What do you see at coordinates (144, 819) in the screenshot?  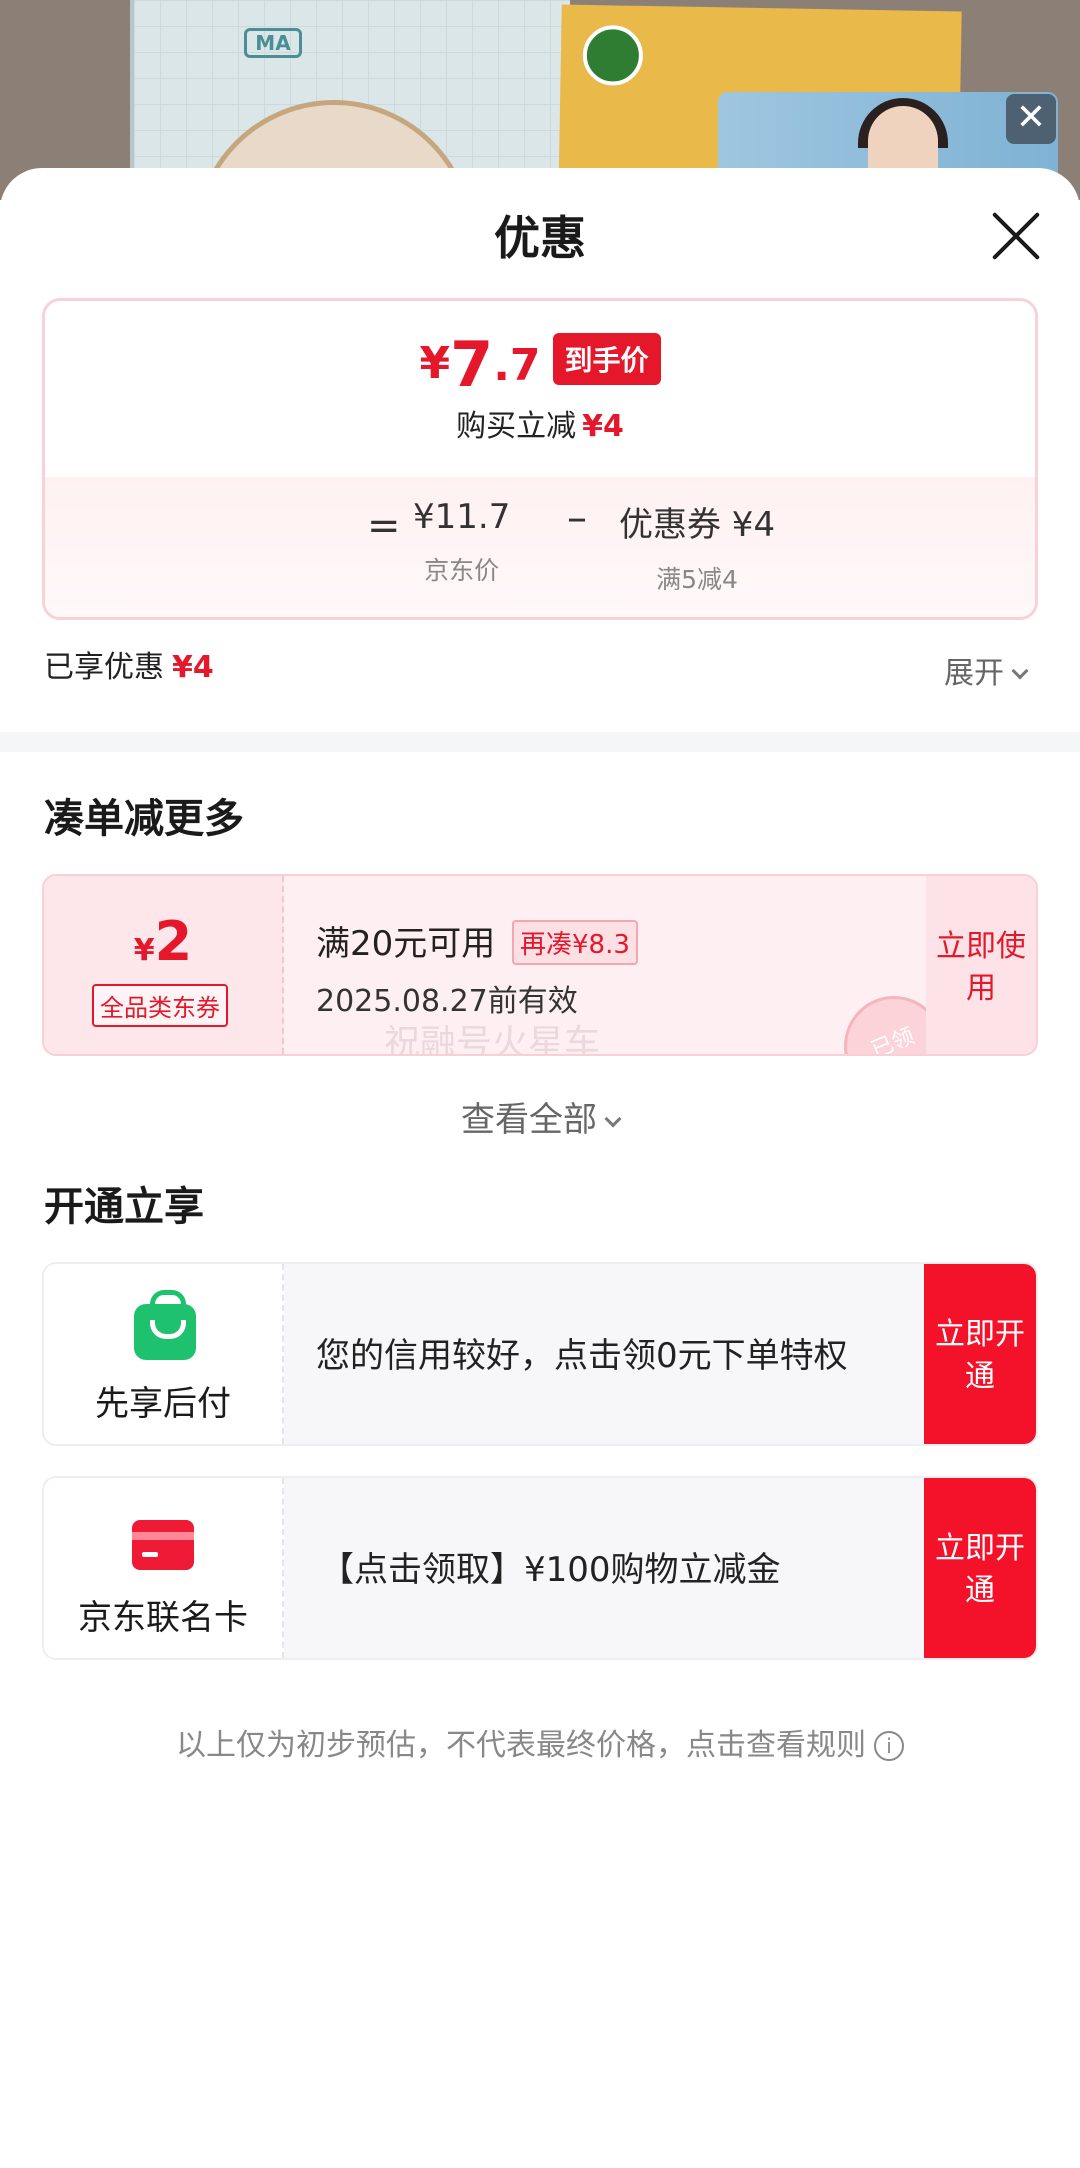 I see `combine-section-title: 凑单减更多` at bounding box center [144, 819].